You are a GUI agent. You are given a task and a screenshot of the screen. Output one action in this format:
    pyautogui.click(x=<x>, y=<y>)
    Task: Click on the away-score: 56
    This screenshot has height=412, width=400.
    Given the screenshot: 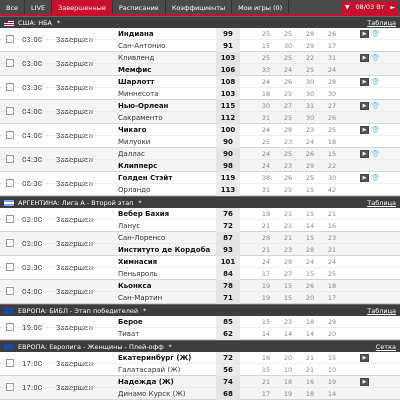 What is the action you would take?
    pyautogui.click(x=228, y=370)
    